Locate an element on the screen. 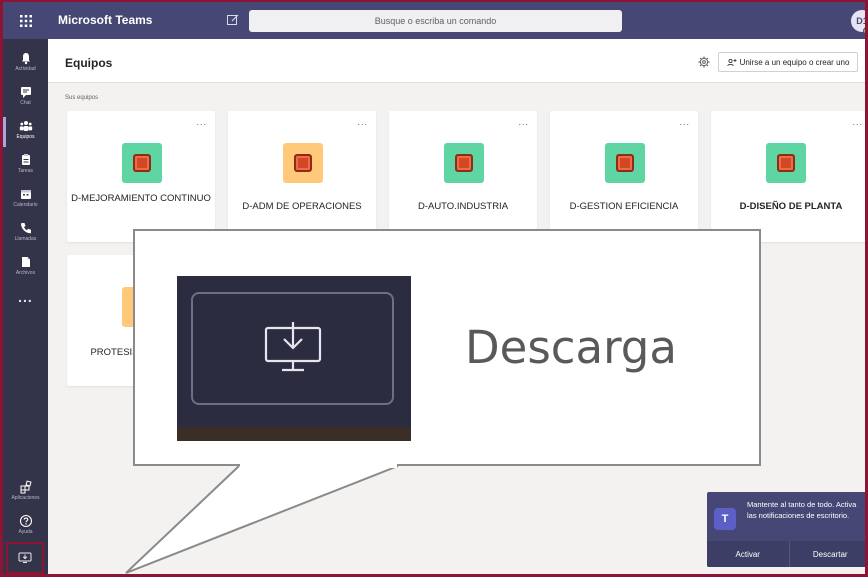 Image resolution: width=868 pixels, height=577 pixels. team-card: ... D-MEJORAMIENTO CONTINUO is located at coordinates (141, 176).